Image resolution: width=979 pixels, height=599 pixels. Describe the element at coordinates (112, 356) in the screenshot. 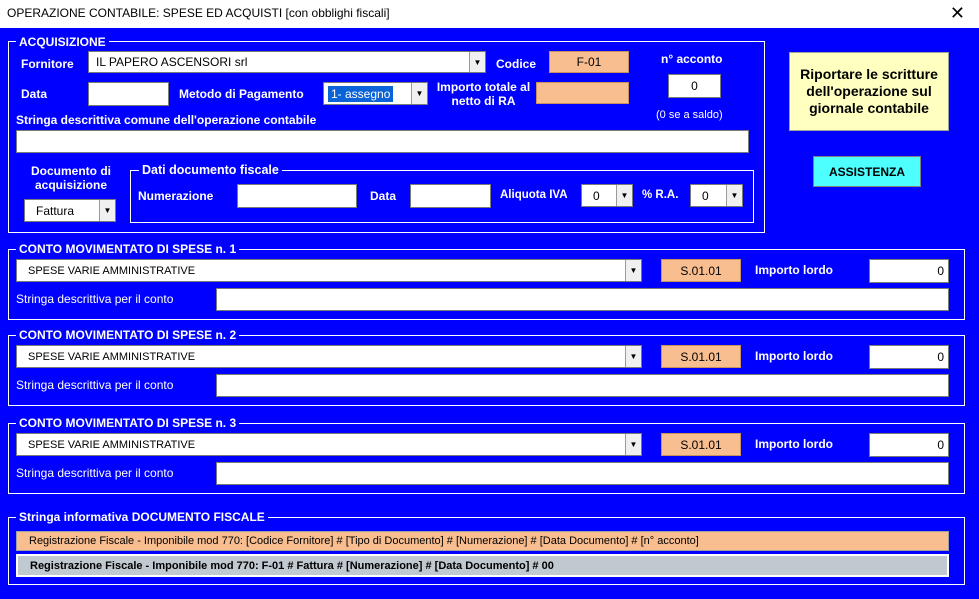

I see `conto-2-account: SPESE VARIE AMMINISTRATIVE` at that location.